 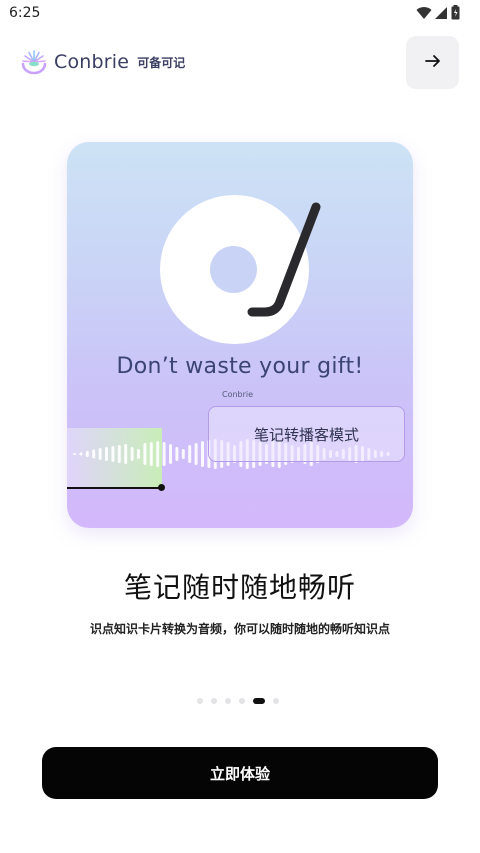 I want to click on card-slogan: Don’t waste your gift!, so click(x=240, y=366).